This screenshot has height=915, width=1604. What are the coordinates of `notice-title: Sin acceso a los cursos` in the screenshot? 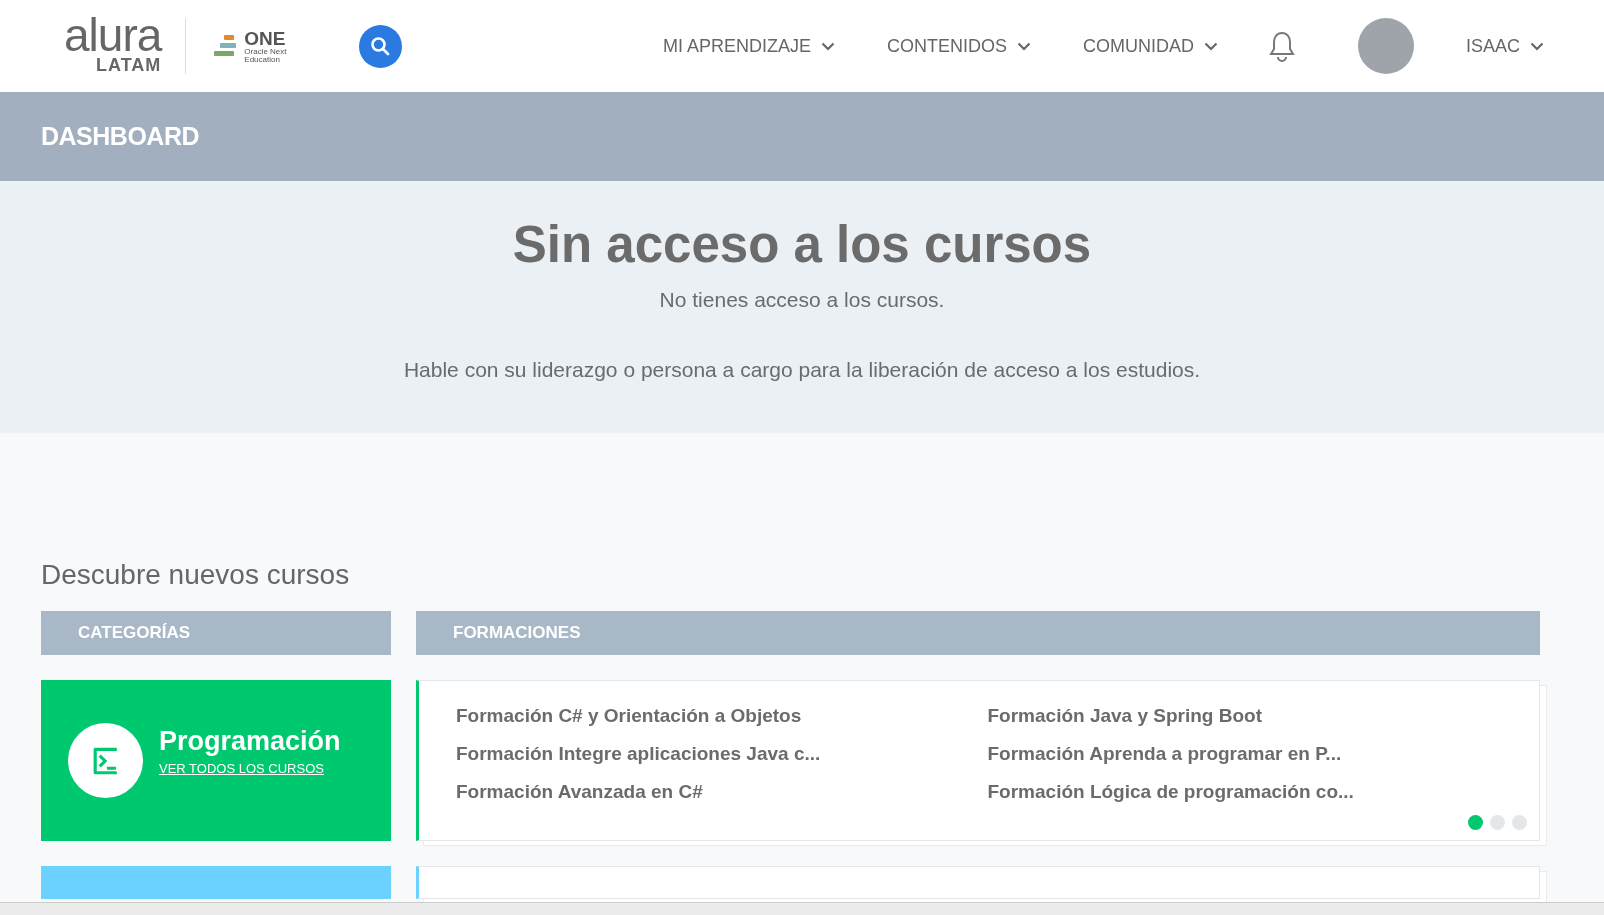 It's located at (802, 244).